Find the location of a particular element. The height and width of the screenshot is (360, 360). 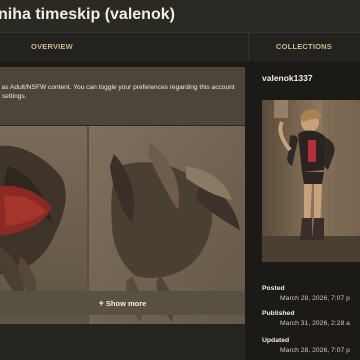

page-title: niha timeskip (valenok) is located at coordinates (87, 14).